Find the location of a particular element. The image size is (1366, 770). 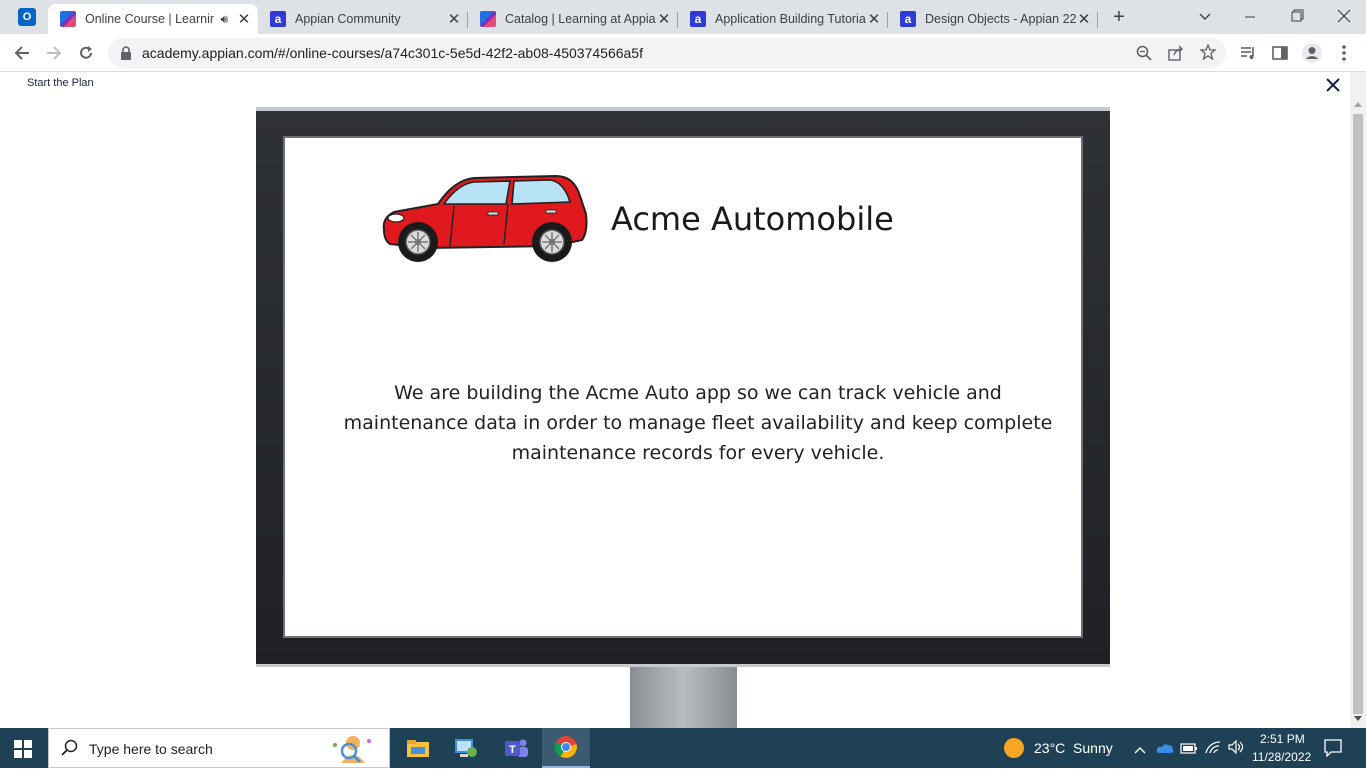

taskbar-search-box: Type here to search is located at coordinates (219, 748).